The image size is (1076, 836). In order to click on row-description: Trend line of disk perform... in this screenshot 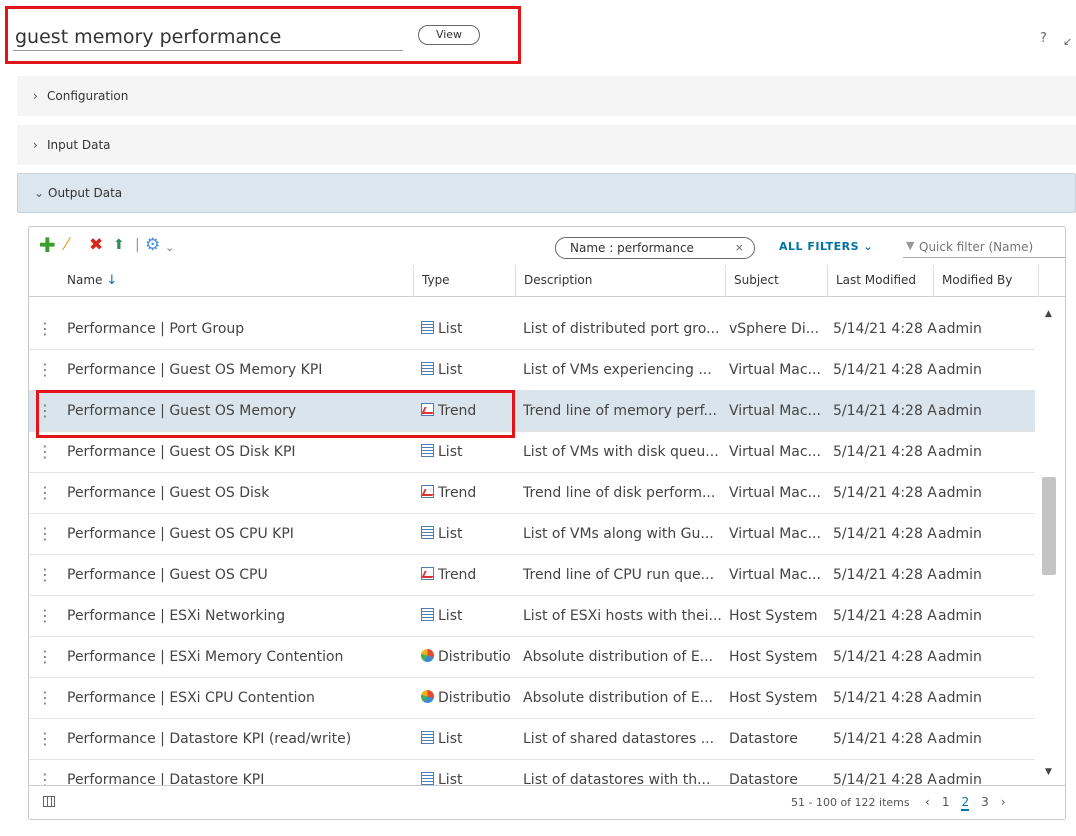, I will do `click(619, 493)`.